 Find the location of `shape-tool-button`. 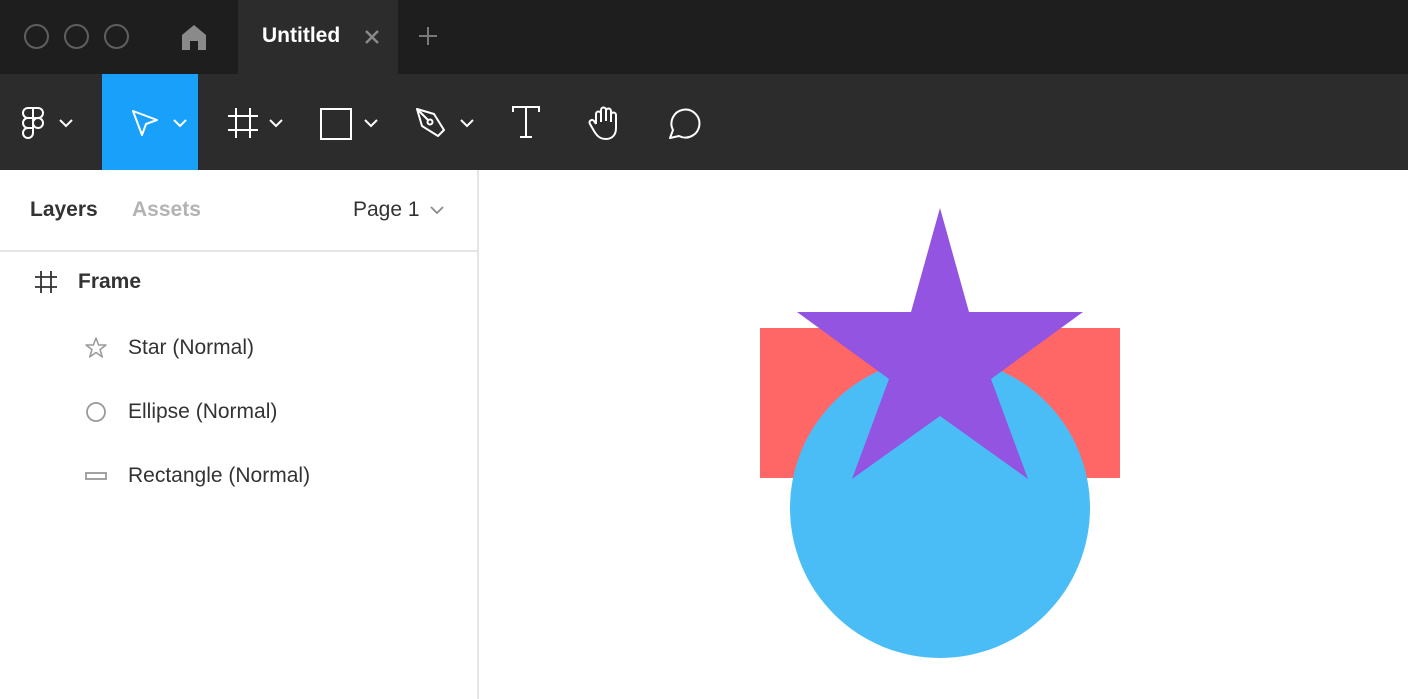

shape-tool-button is located at coordinates (348, 122).